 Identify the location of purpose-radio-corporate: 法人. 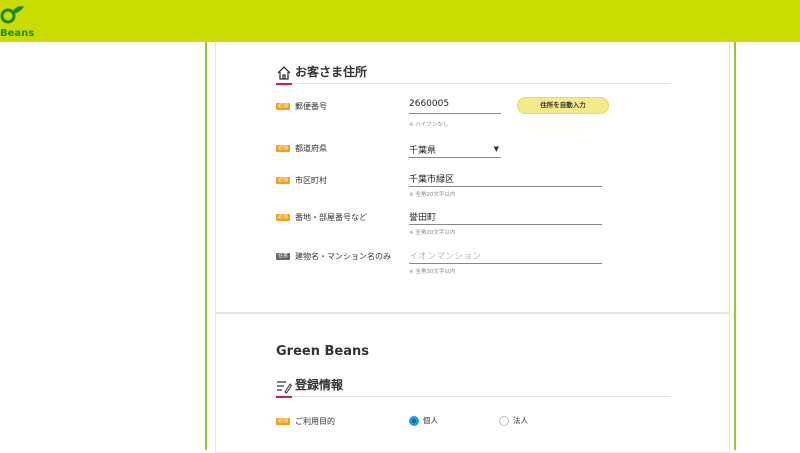
(513, 420).